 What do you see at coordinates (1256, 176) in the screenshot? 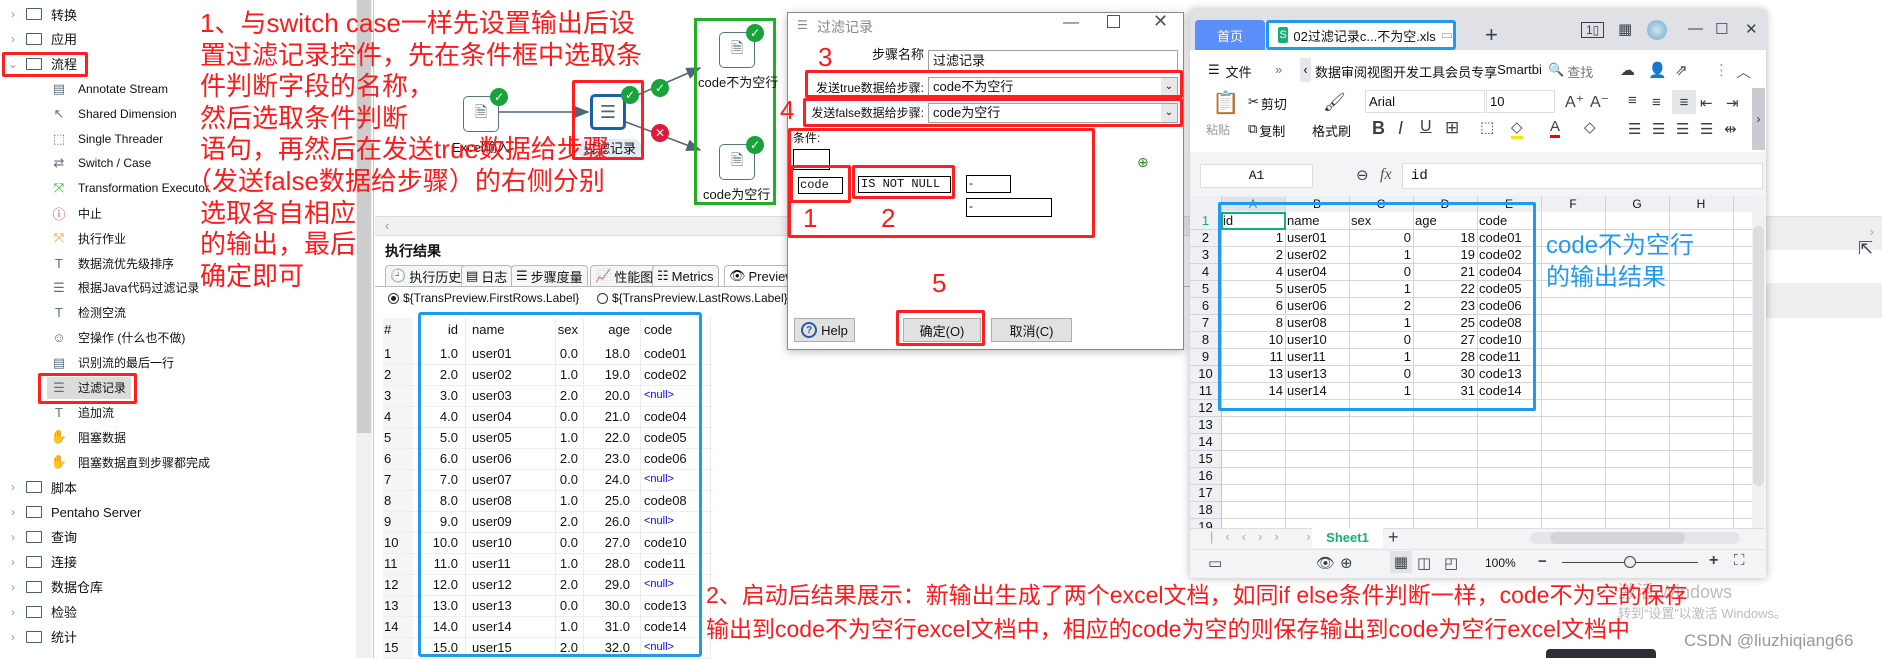
I see `name-box: A1` at bounding box center [1256, 176].